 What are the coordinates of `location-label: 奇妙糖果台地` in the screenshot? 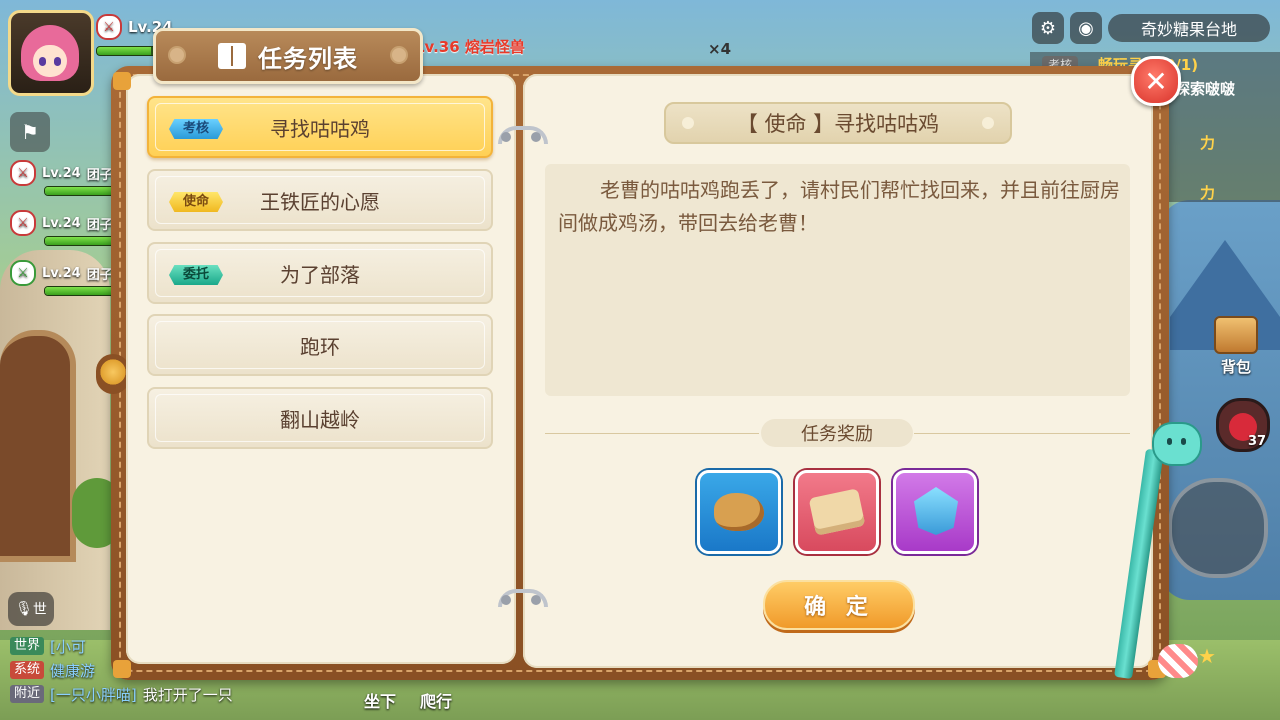 It's located at (1189, 28).